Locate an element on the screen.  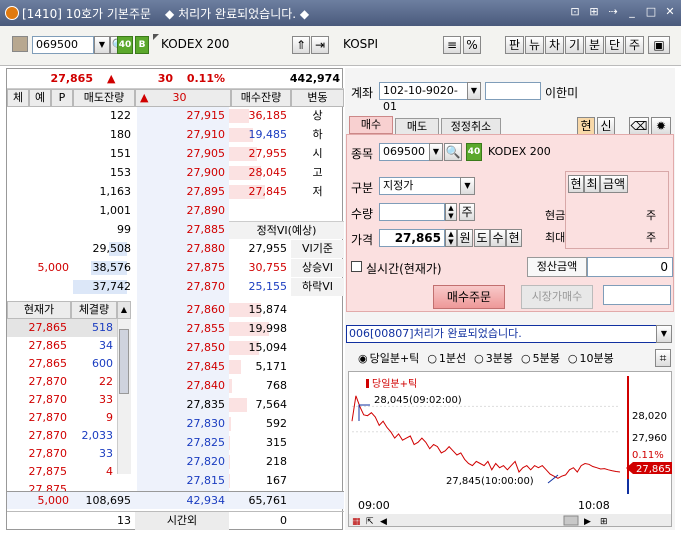
settings-icon: ✹ is located at coordinates (661, 126).